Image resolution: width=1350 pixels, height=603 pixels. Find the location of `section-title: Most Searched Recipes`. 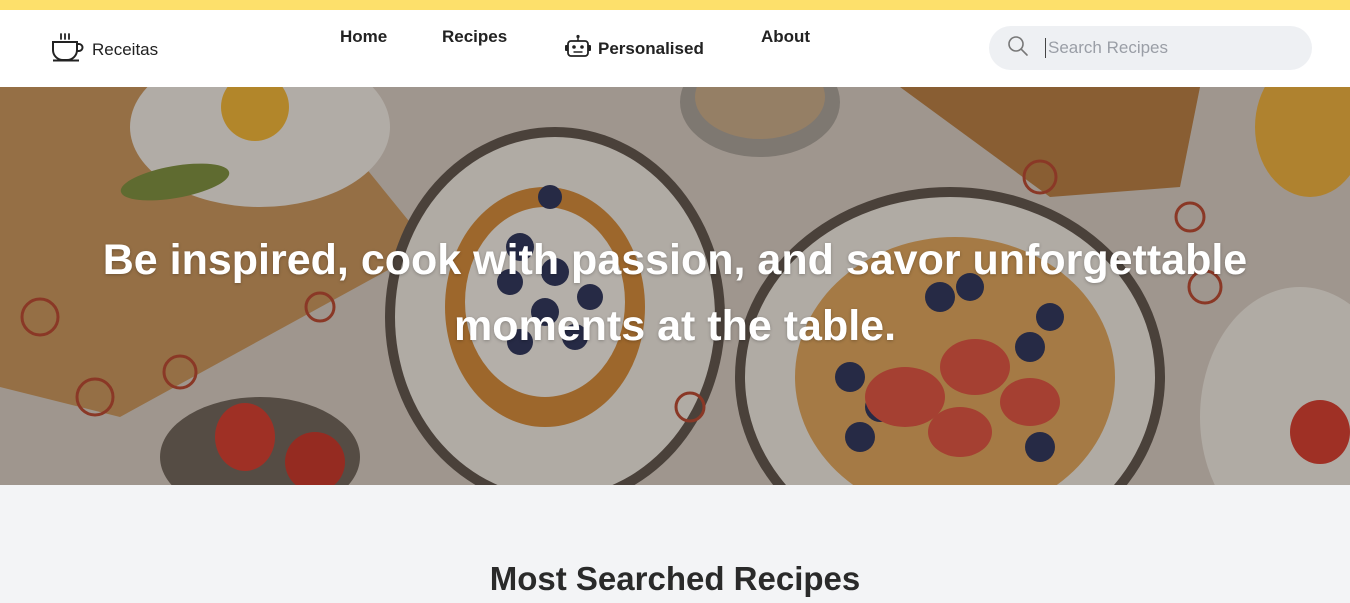

section-title: Most Searched Recipes is located at coordinates (675, 578).